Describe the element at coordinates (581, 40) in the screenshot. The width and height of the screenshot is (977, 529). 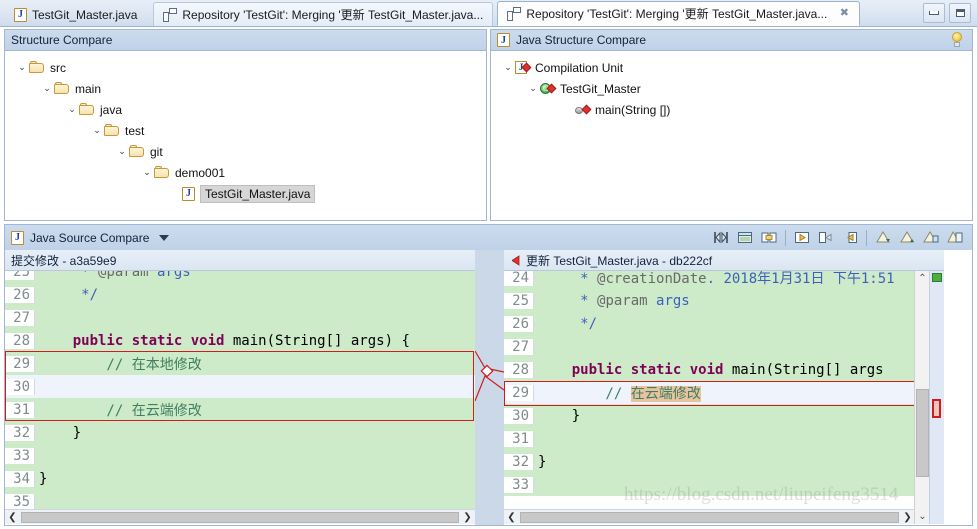
I see `java-structure-compare-title: Java Structure Compare` at that location.